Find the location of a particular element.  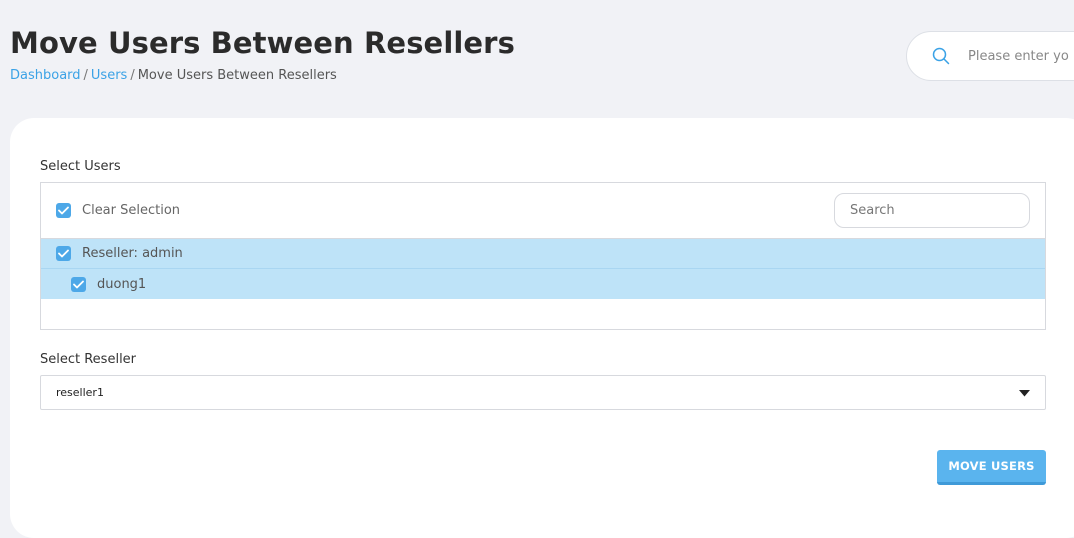

clear-selection-label: Clear Selection is located at coordinates (131, 210).